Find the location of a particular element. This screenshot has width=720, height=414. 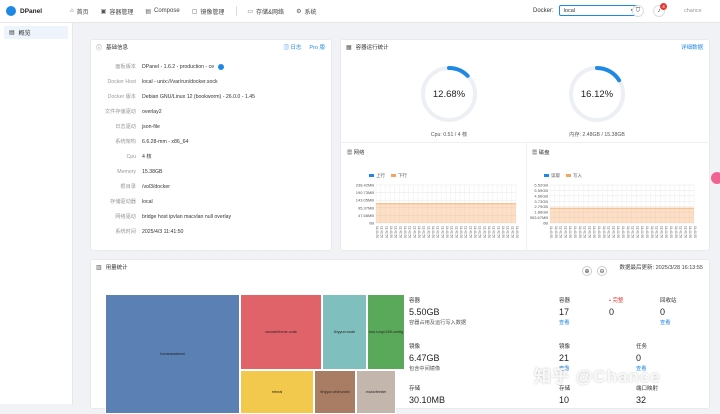

compose-icon: ▤ is located at coordinates (148, 11).